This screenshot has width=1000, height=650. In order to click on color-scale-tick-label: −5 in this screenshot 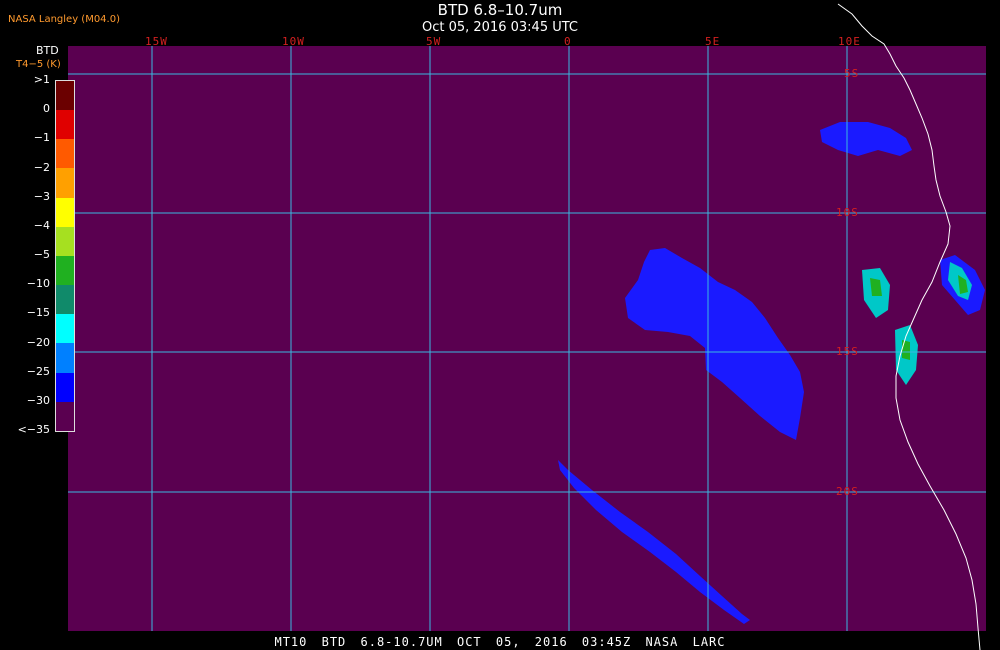, I will do `click(41, 254)`.